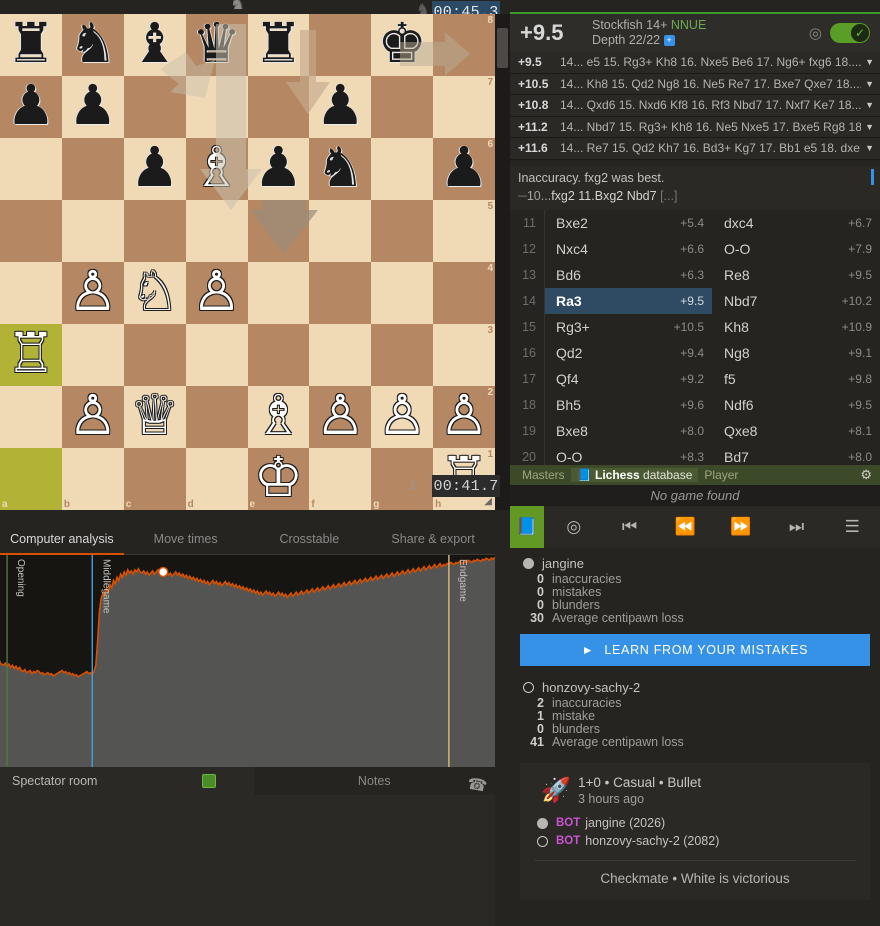  Describe the element at coordinates (464, 45) in the screenshot. I see `square-h8: 8` at that location.